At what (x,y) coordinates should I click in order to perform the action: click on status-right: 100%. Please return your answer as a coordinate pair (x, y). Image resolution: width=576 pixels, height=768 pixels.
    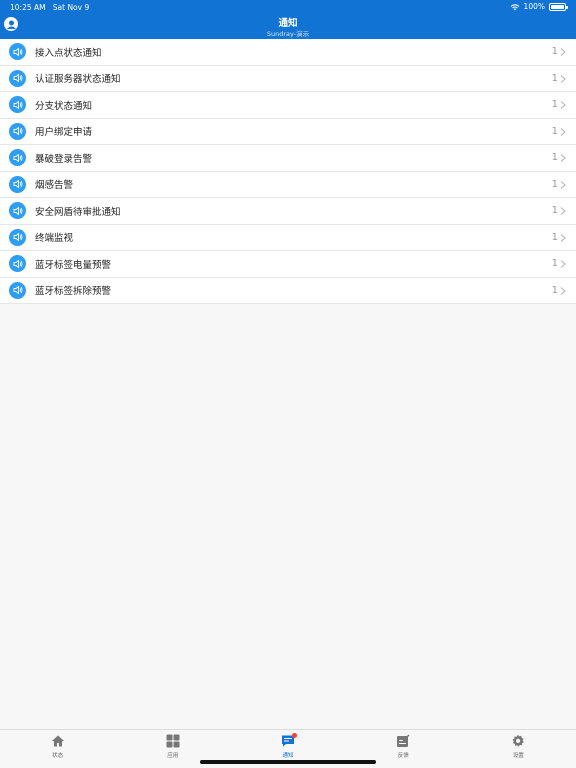
    Looking at the image, I should click on (539, 6).